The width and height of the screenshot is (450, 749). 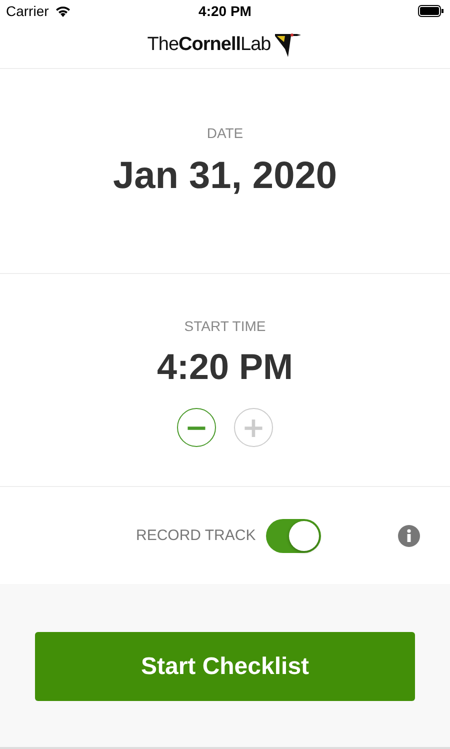 I want to click on start-time-value: 4:20 PM, so click(x=225, y=367).